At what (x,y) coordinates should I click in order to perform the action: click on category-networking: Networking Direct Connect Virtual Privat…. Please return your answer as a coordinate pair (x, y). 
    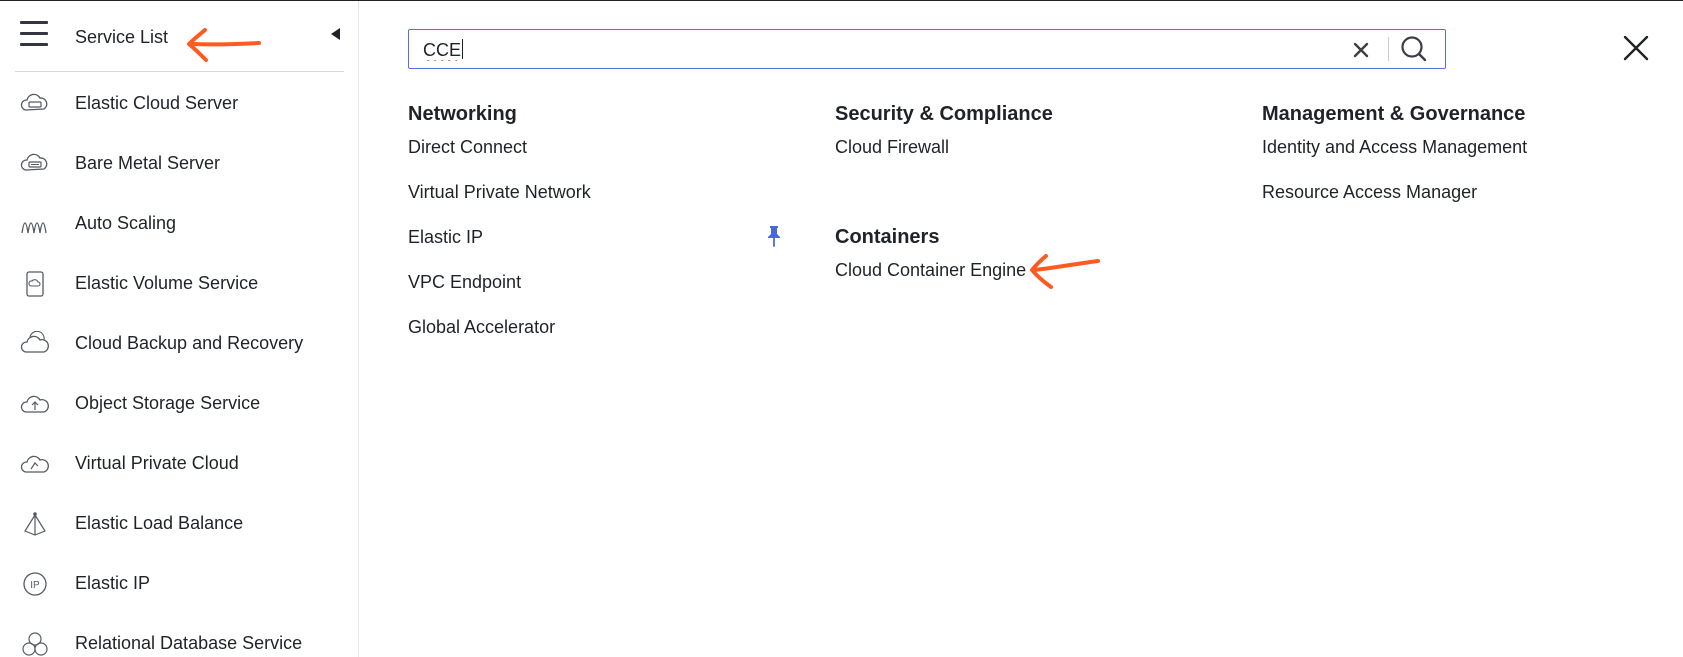
    Looking at the image, I should click on (499, 232).